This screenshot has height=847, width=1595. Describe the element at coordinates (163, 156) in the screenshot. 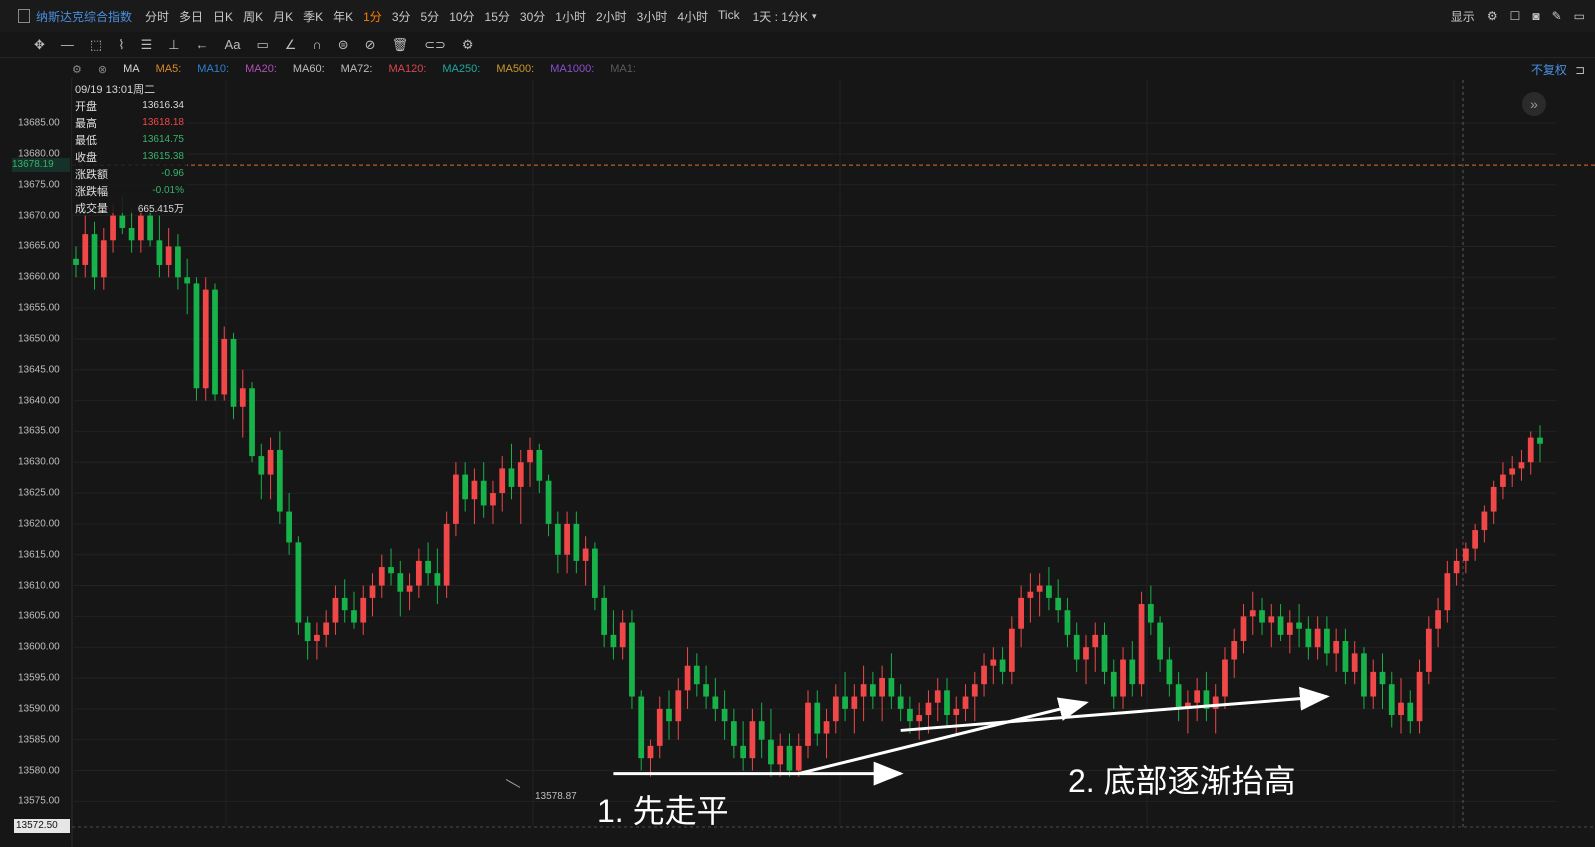

I see `info-value: 13615.38` at that location.